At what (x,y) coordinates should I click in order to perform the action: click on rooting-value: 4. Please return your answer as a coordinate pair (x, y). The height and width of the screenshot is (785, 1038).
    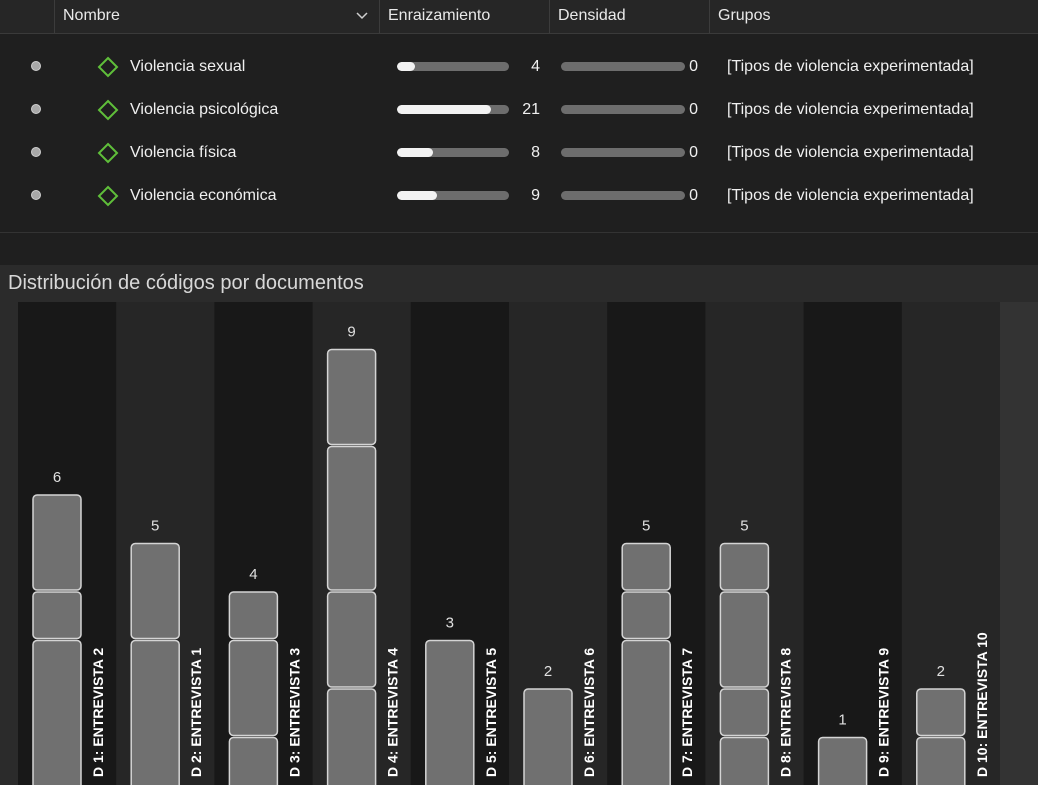
    Looking at the image, I should click on (535, 66).